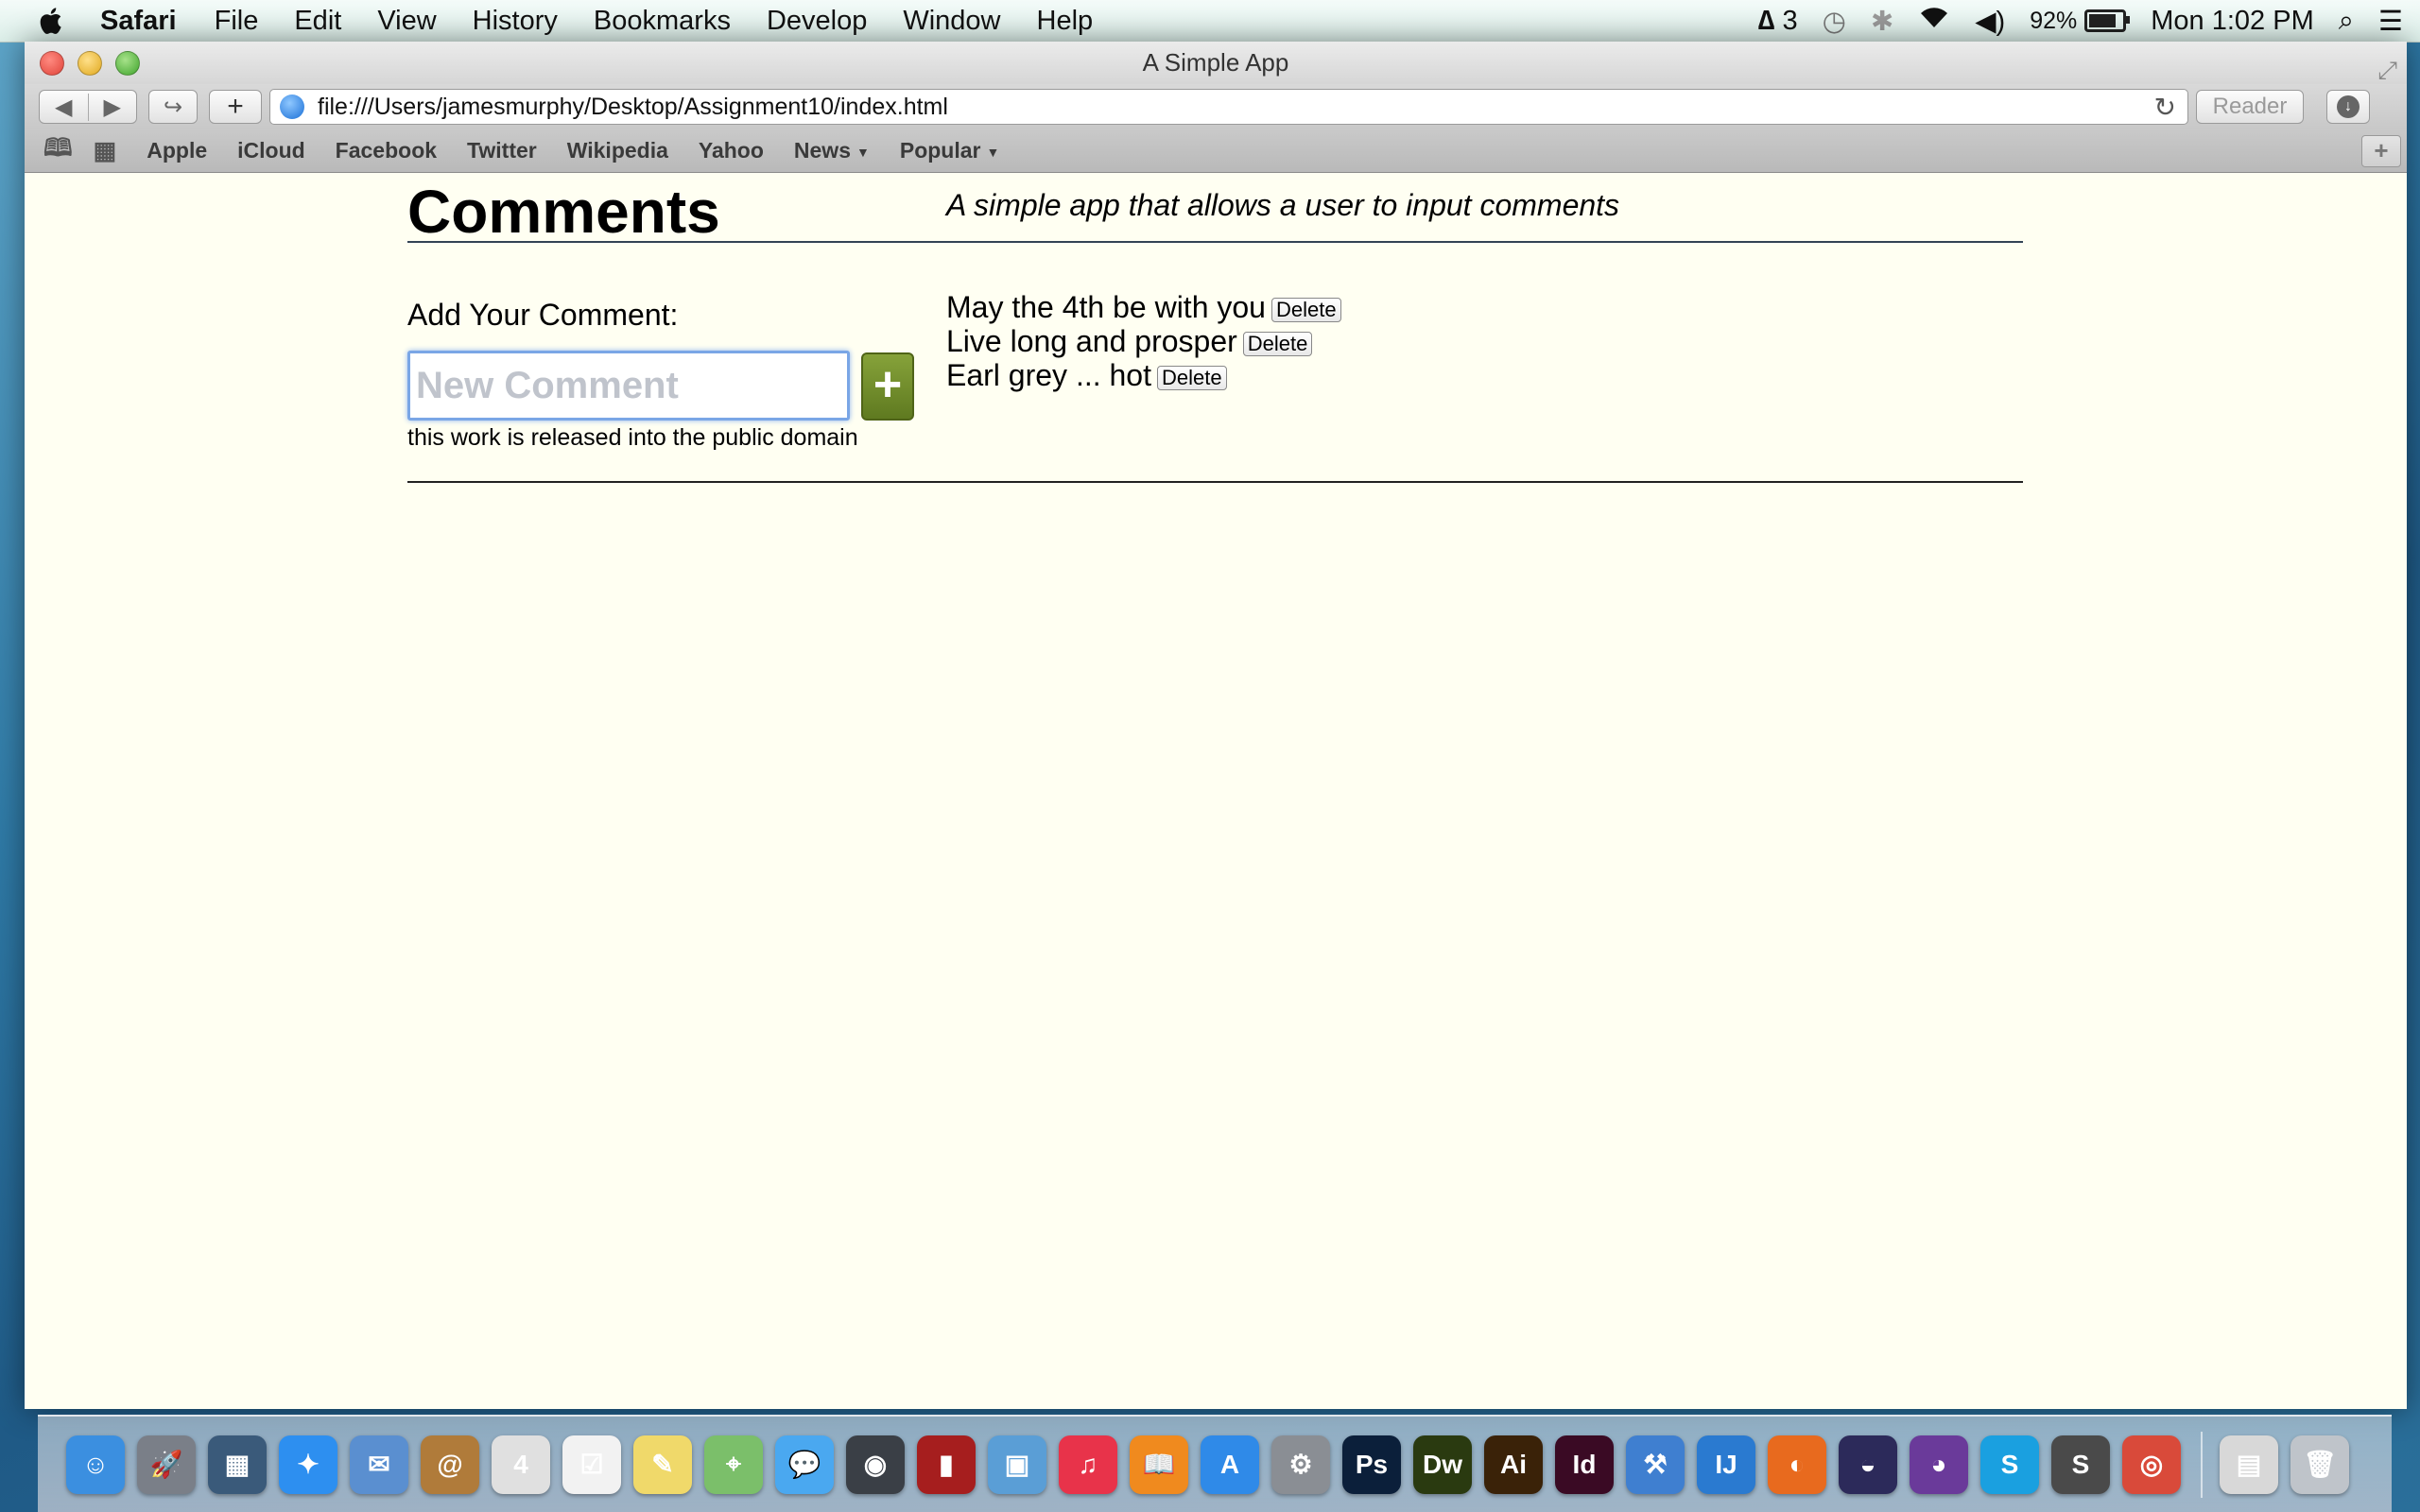 The width and height of the screenshot is (2420, 1512). Describe the element at coordinates (379, 1464) in the screenshot. I see `mail-icon: ✉` at that location.